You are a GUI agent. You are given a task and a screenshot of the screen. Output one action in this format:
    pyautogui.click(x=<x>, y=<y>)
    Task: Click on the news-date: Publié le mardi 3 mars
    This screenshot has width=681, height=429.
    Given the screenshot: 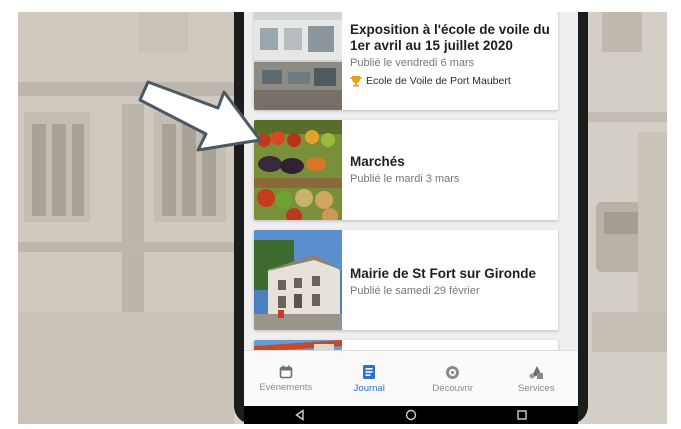 What is the action you would take?
    pyautogui.click(x=405, y=179)
    